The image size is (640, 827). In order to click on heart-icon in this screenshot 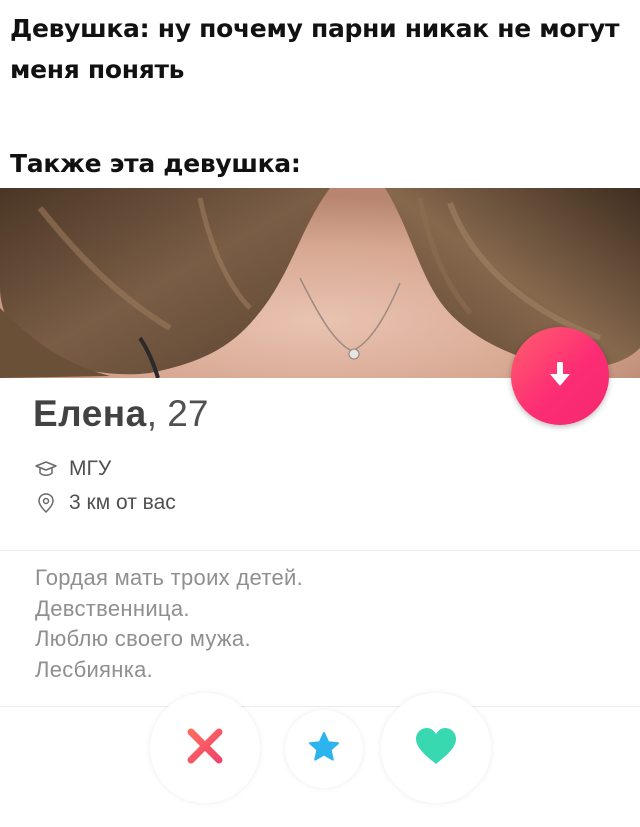, I will do `click(436, 748)`.